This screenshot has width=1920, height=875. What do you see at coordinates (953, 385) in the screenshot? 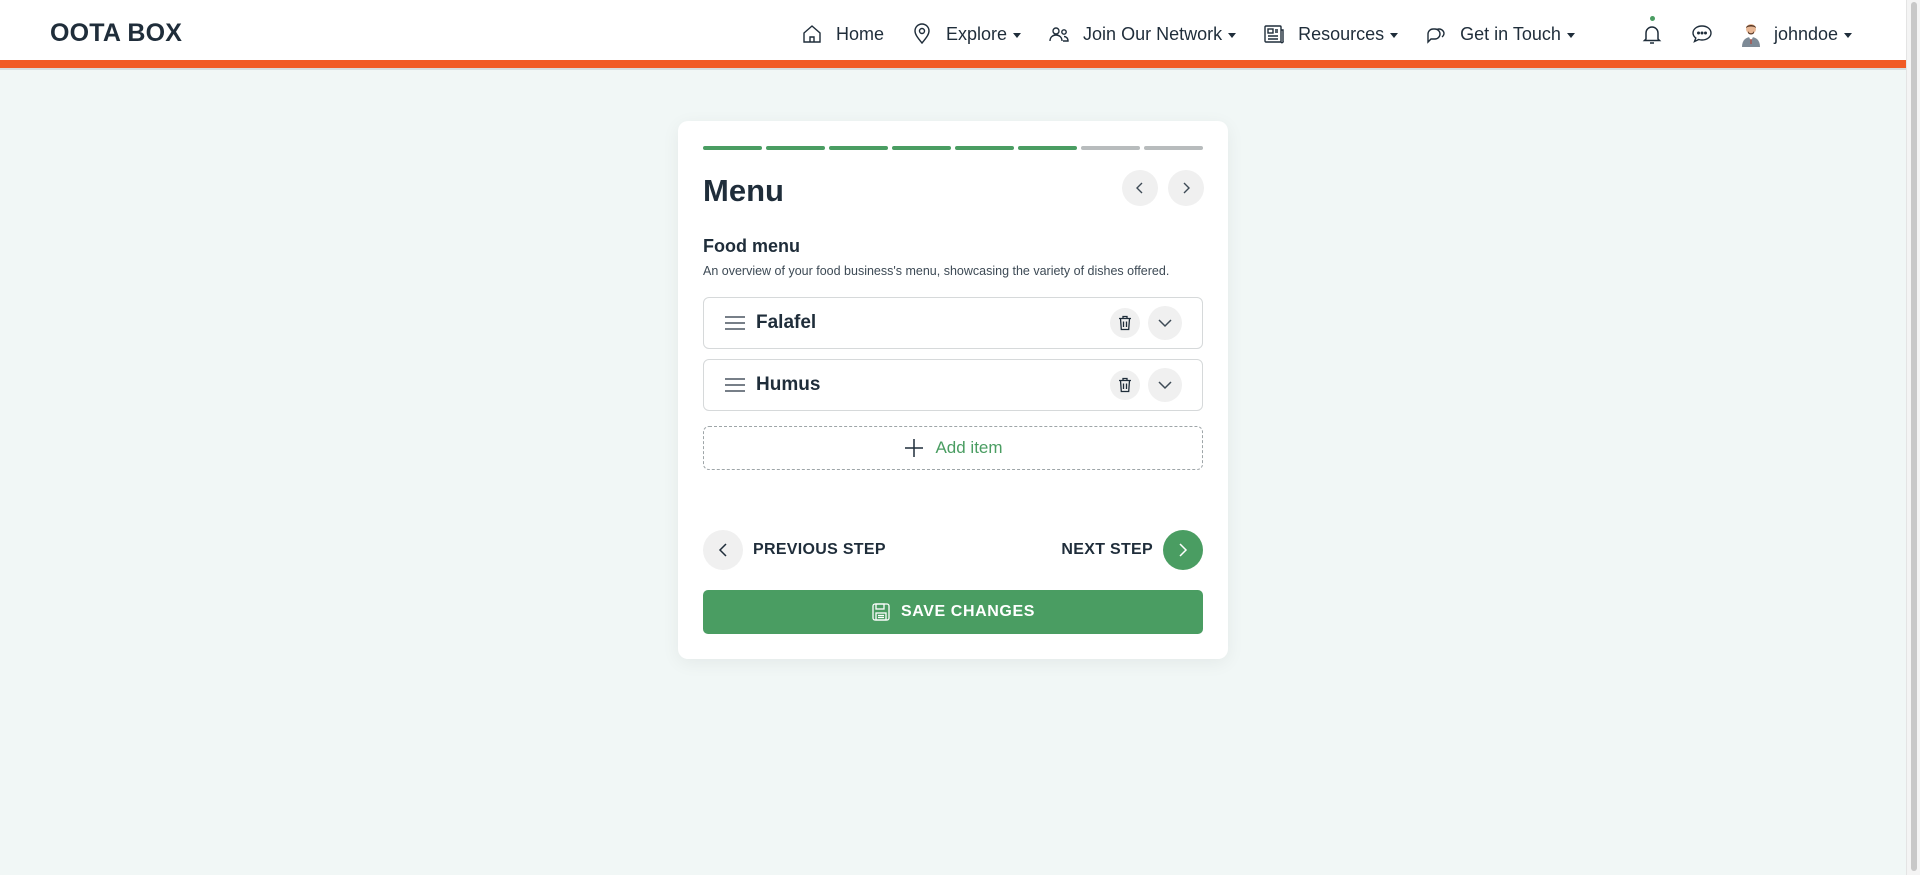
I see `menu-item: Humus` at bounding box center [953, 385].